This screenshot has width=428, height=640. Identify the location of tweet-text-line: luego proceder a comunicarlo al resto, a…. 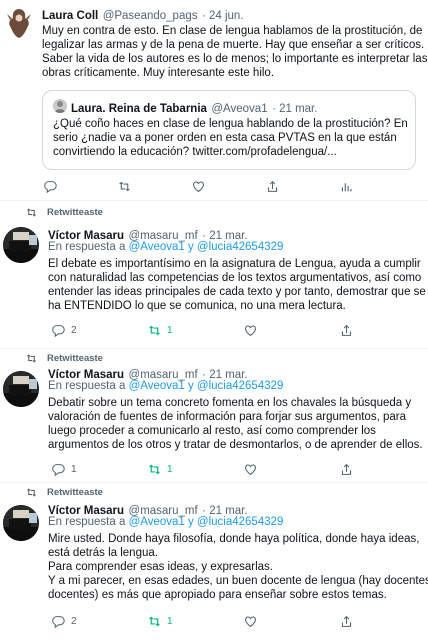
(212, 431).